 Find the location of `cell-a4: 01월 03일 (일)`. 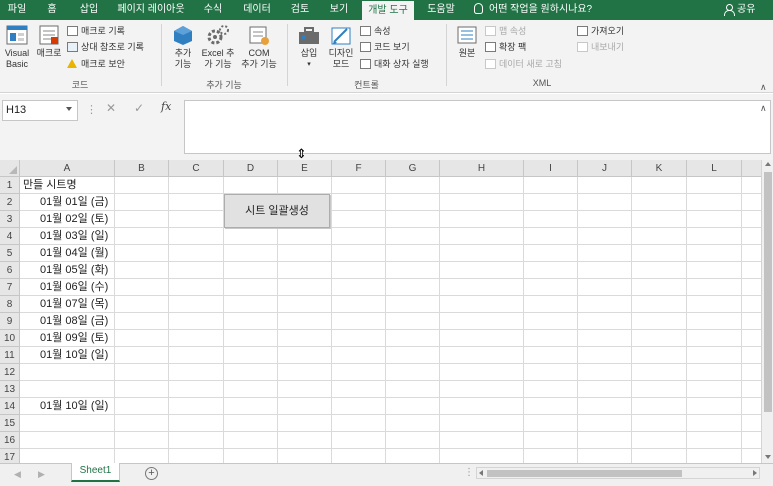

cell-a4: 01월 03일 (일) is located at coordinates (74, 236).